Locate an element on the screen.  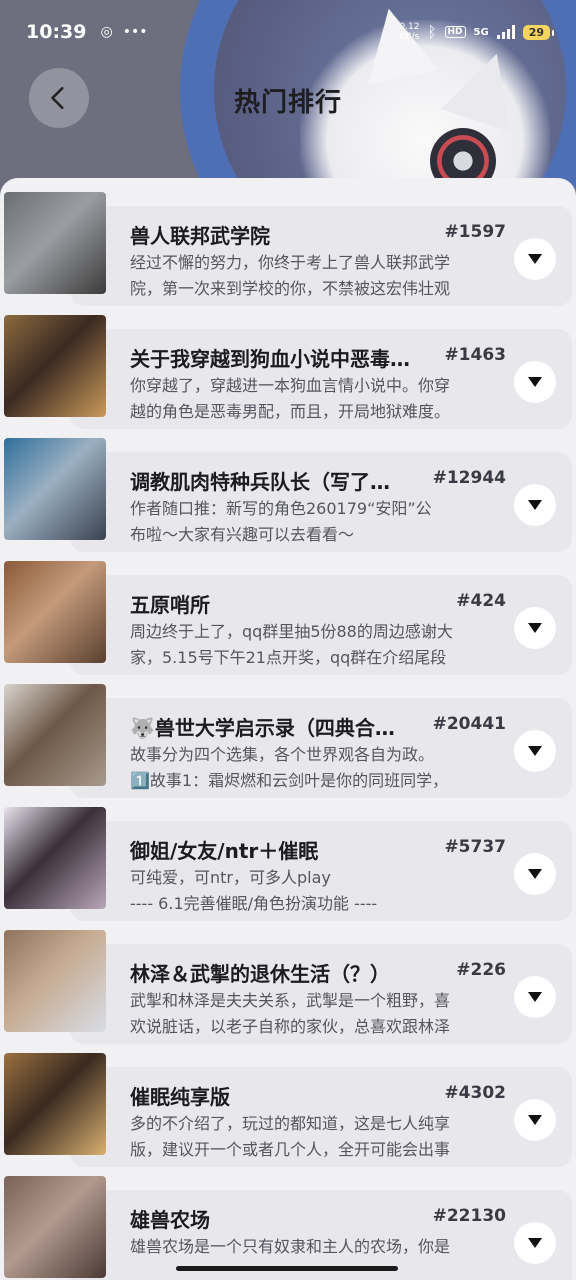
description-line: 1️⃣故事1：霜烬燃和云剑叶是你的同班同学， is located at coordinates (289, 780).